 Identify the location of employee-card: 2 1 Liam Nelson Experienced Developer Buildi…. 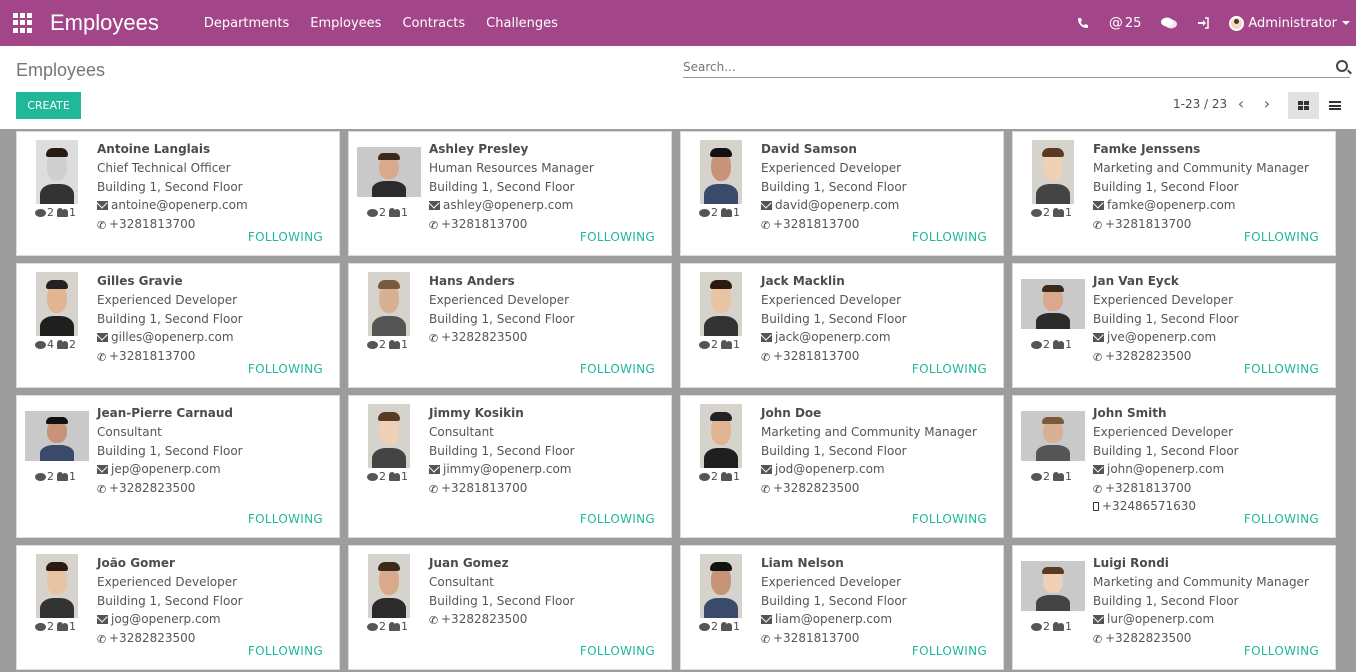
(842, 607).